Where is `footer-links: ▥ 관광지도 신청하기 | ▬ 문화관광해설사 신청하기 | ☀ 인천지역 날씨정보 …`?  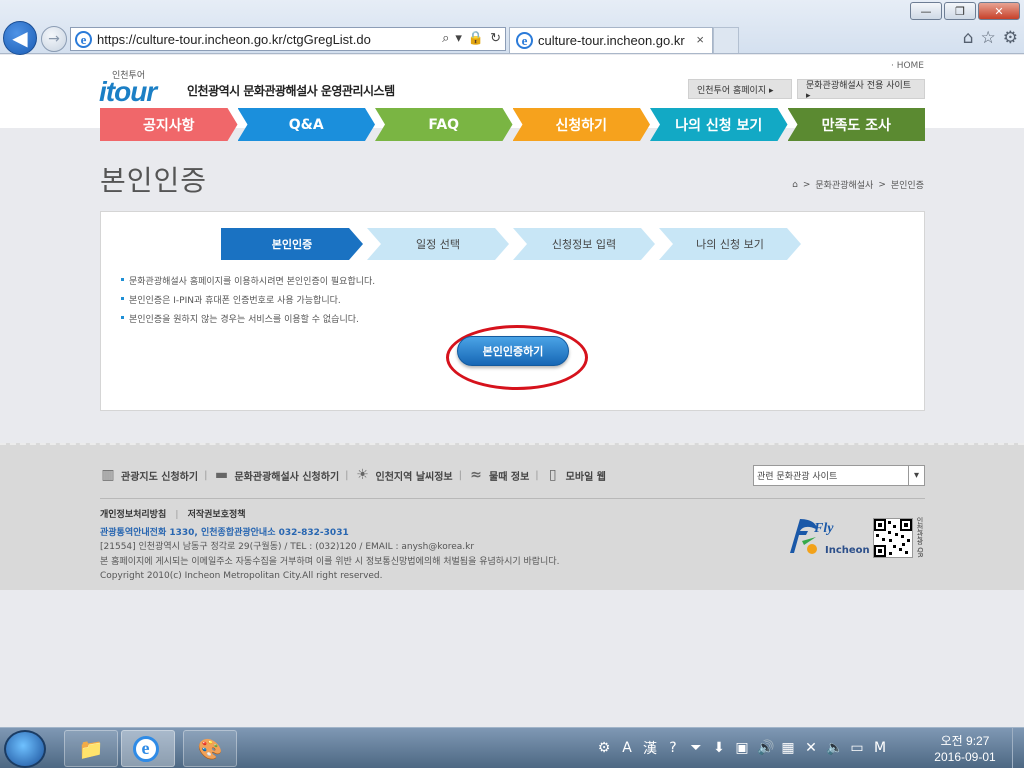 footer-links: ▥ 관광지도 신청하기 | ▬ 문화관광해설사 신청하기 | ☀ 인천지역 날씨정보 … is located at coordinates (353, 475).